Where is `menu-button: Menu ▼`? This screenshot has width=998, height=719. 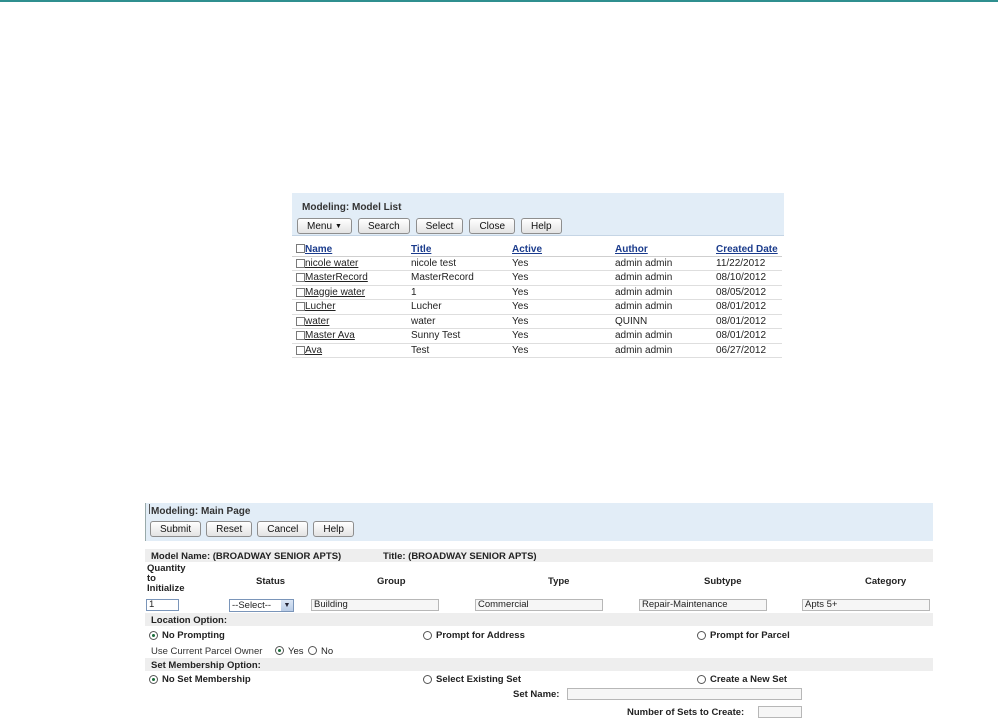 menu-button: Menu ▼ is located at coordinates (324, 226).